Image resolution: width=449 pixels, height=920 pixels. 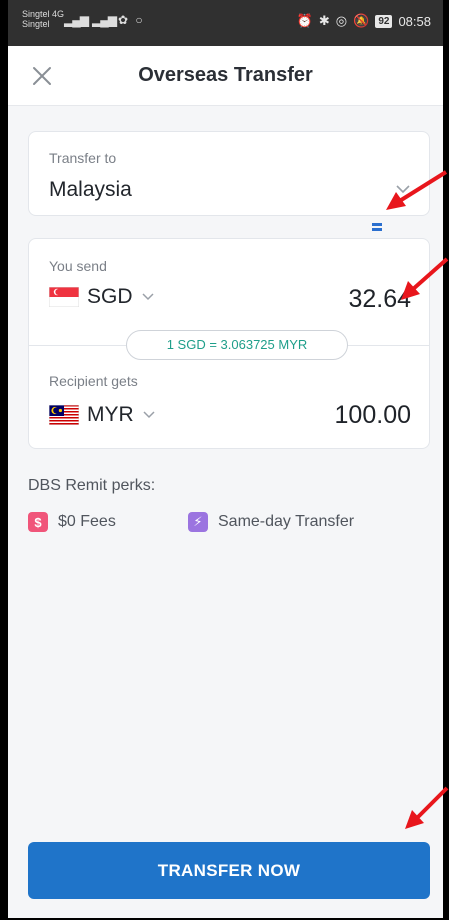 What do you see at coordinates (93, 381) in the screenshot?
I see `receive-label: Recipient gets` at bounding box center [93, 381].